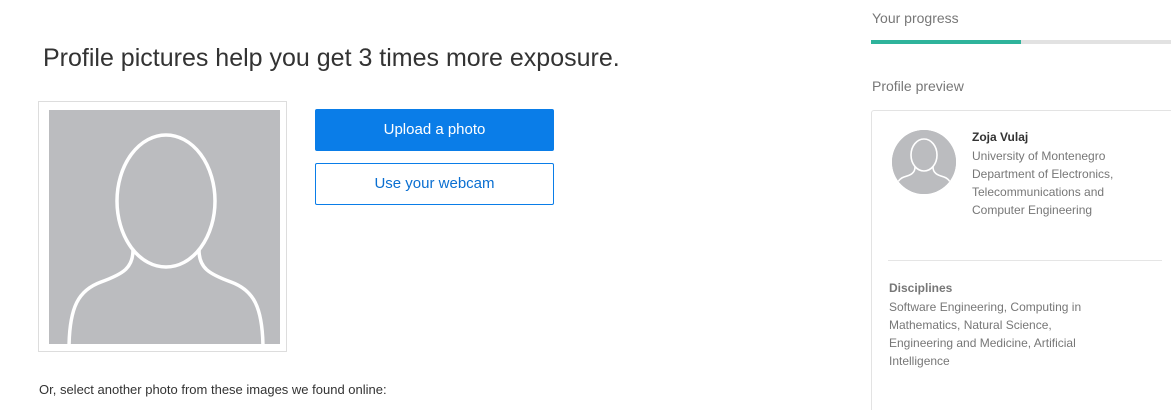 The height and width of the screenshot is (410, 1171). I want to click on progress-bar, so click(1021, 42).